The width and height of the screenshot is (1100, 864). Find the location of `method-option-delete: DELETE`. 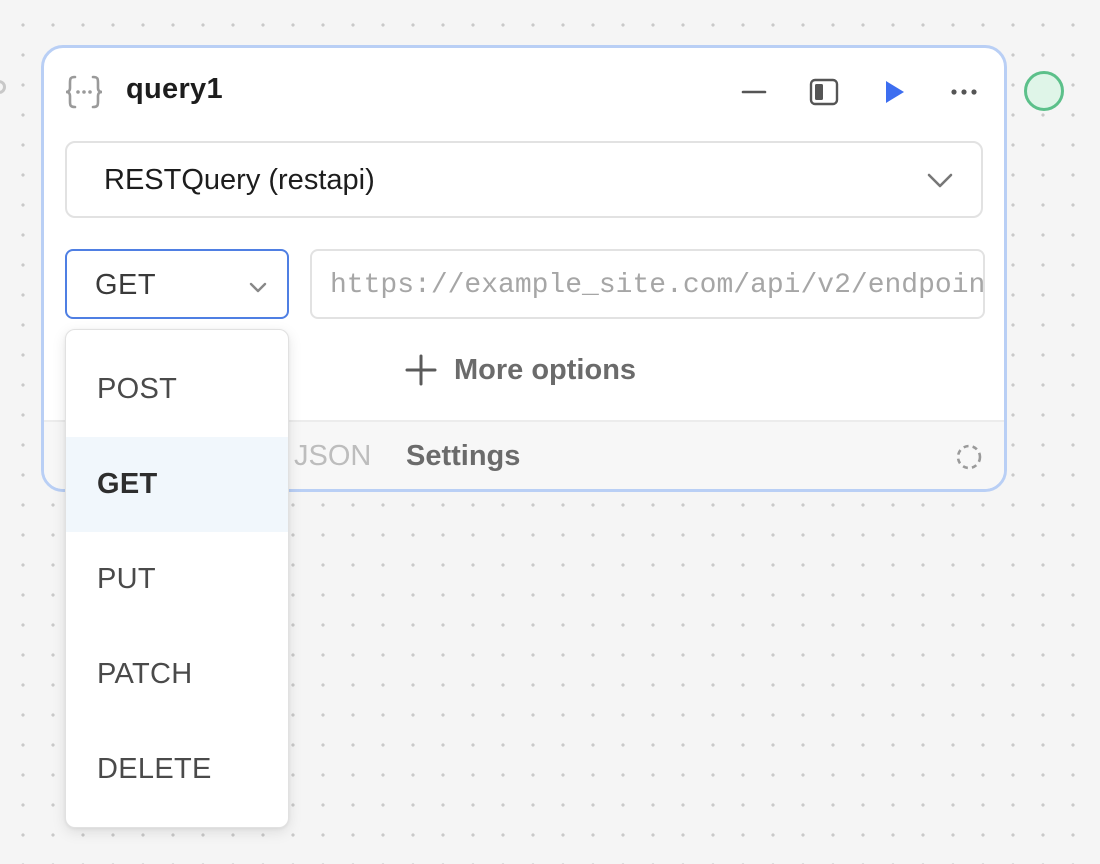

method-option-delete: DELETE is located at coordinates (177, 769).